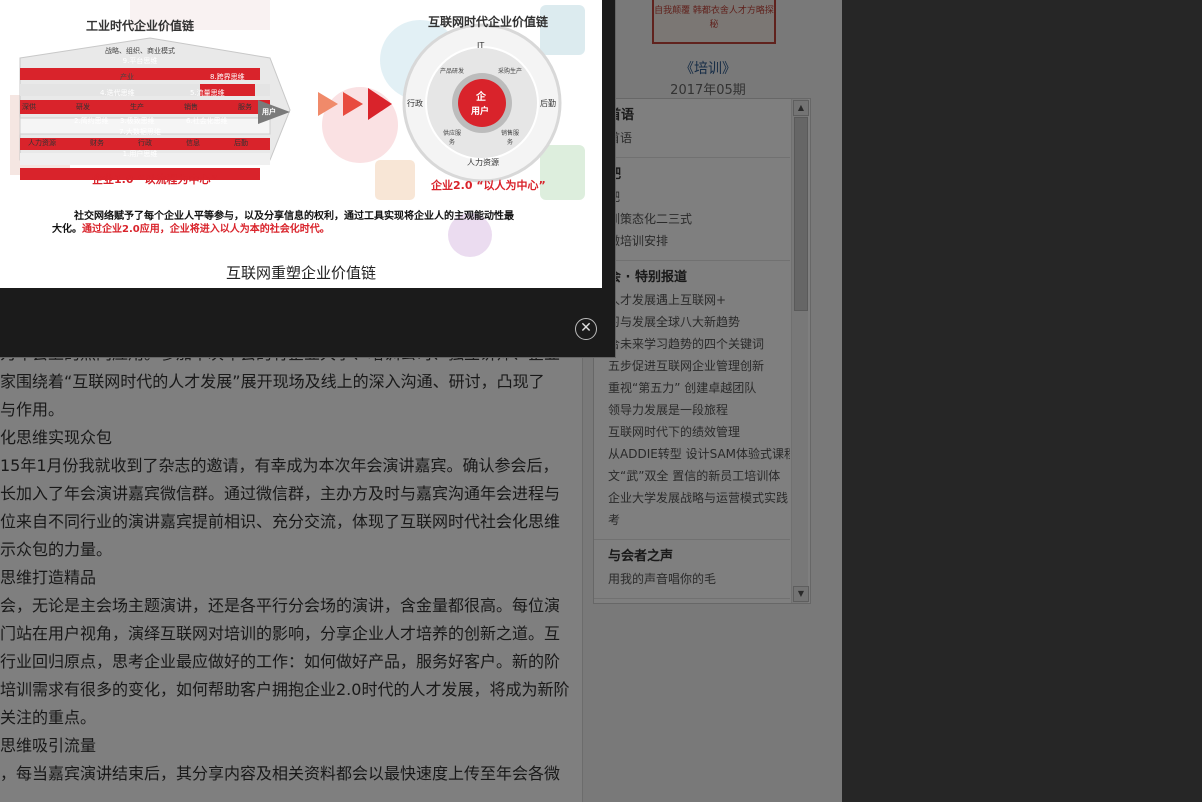 This screenshot has width=1202, height=802. What do you see at coordinates (137, 121) in the screenshot?
I see `row-extreme: 3.极致思维` at bounding box center [137, 121].